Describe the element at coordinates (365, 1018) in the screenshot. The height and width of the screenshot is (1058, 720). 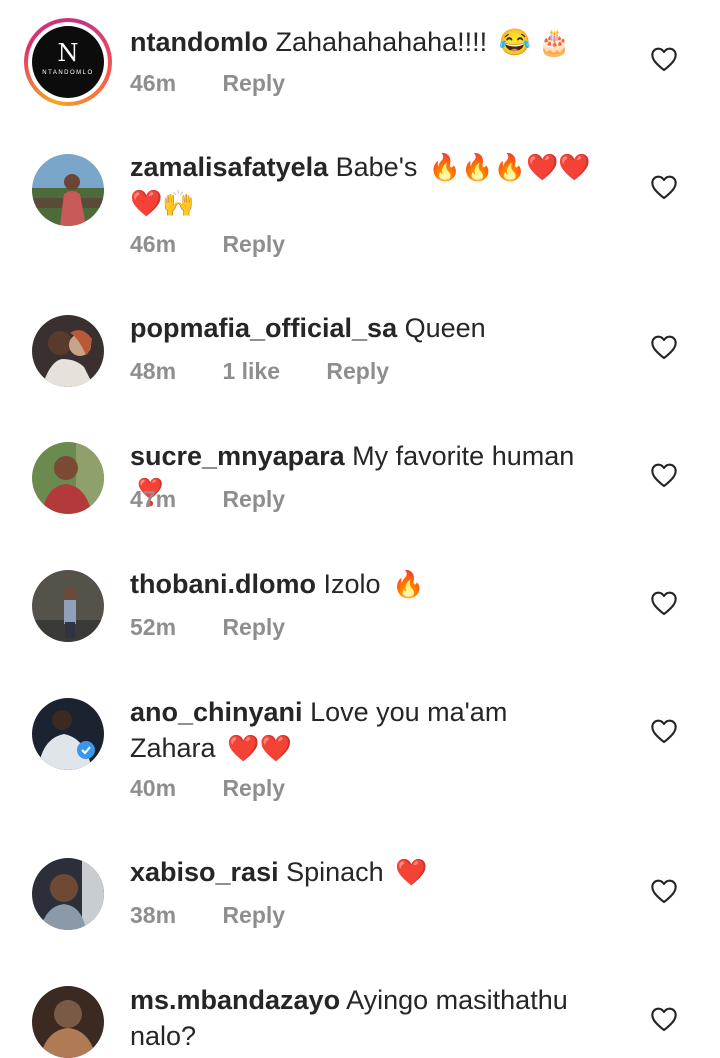
I see `comment-text: ms.mbandazayo Ayingo masithathu nalo?` at that location.